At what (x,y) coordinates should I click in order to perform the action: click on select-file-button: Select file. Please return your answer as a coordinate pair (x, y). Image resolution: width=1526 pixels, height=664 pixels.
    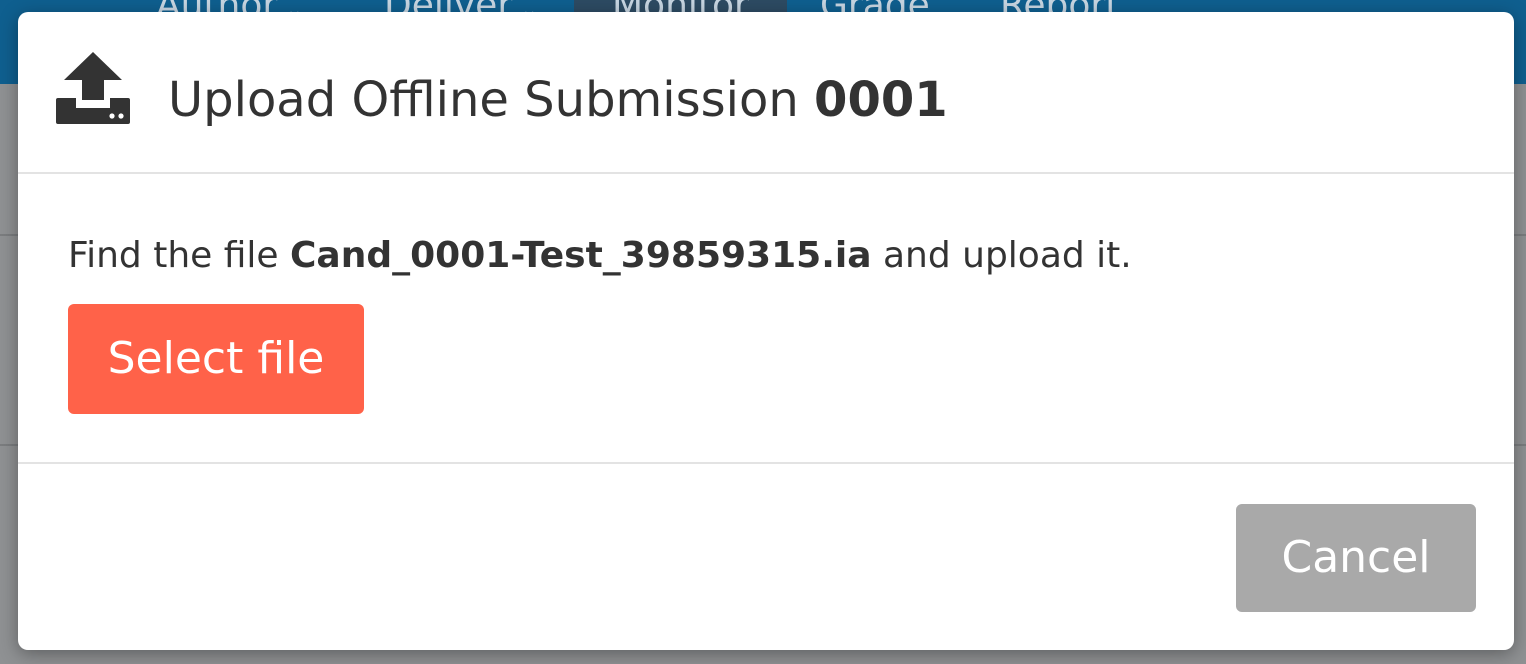
    Looking at the image, I should click on (216, 359).